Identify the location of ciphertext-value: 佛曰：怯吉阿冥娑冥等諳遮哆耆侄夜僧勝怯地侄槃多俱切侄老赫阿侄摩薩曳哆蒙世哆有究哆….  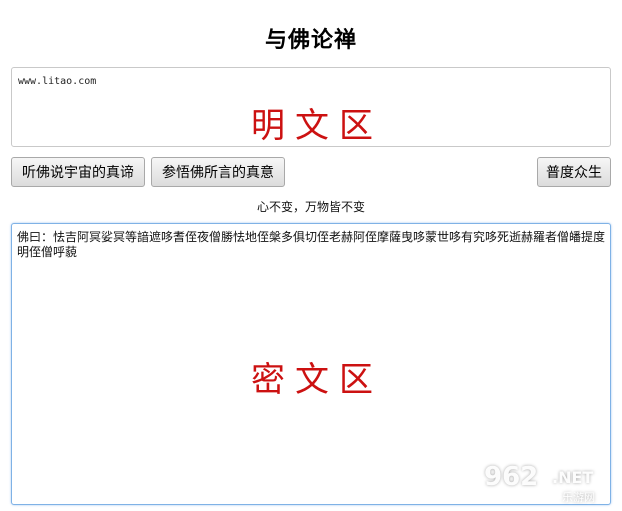
(312, 245).